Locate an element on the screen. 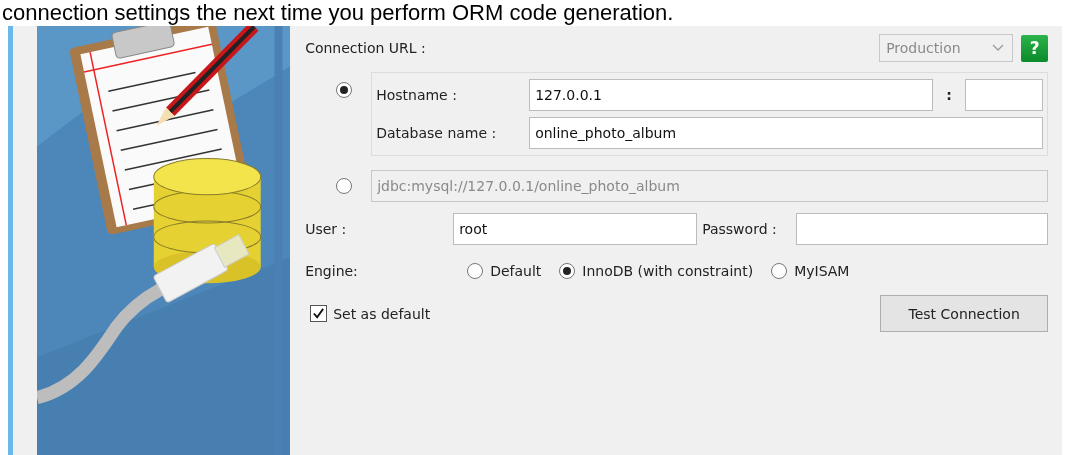  password-label: Password : is located at coordinates (739, 229).